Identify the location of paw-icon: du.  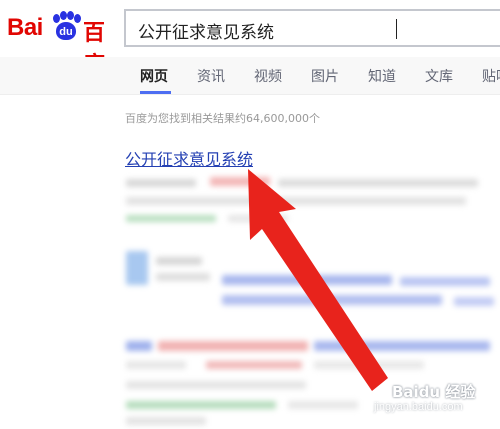
(66, 27).